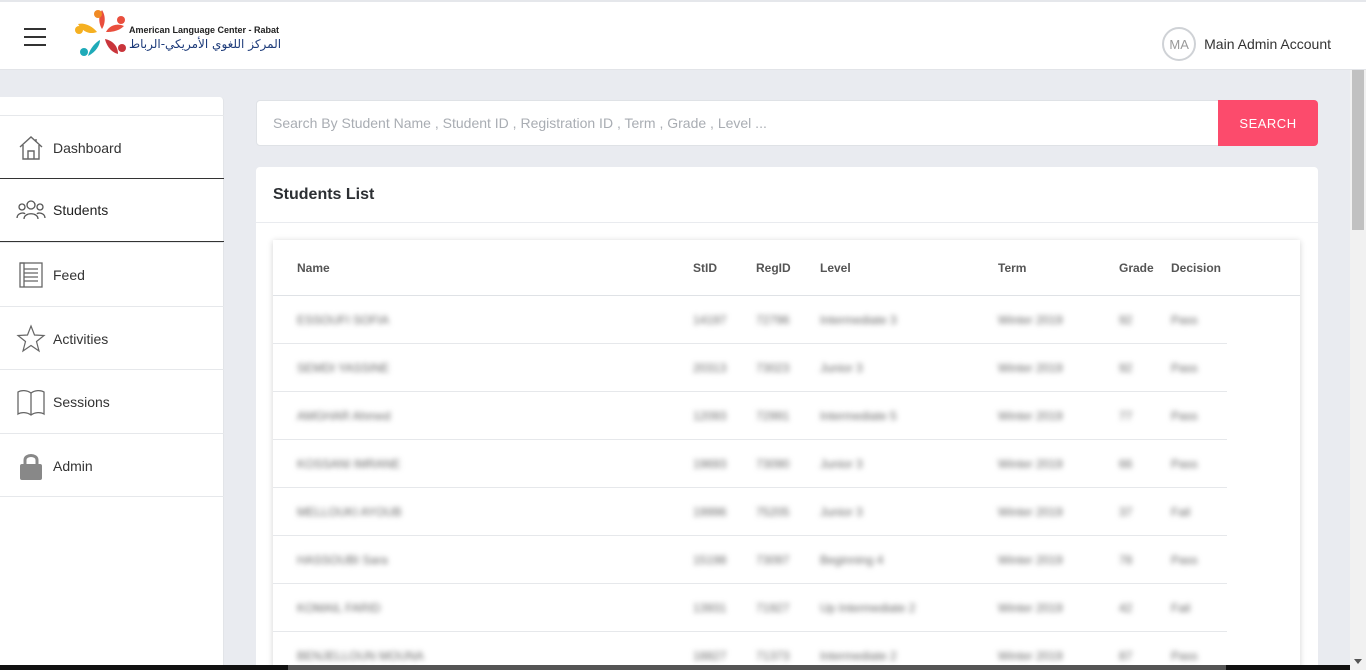  What do you see at coordinates (204, 30) in the screenshot?
I see `logo-text-en: American Language Center - Rabat` at bounding box center [204, 30].